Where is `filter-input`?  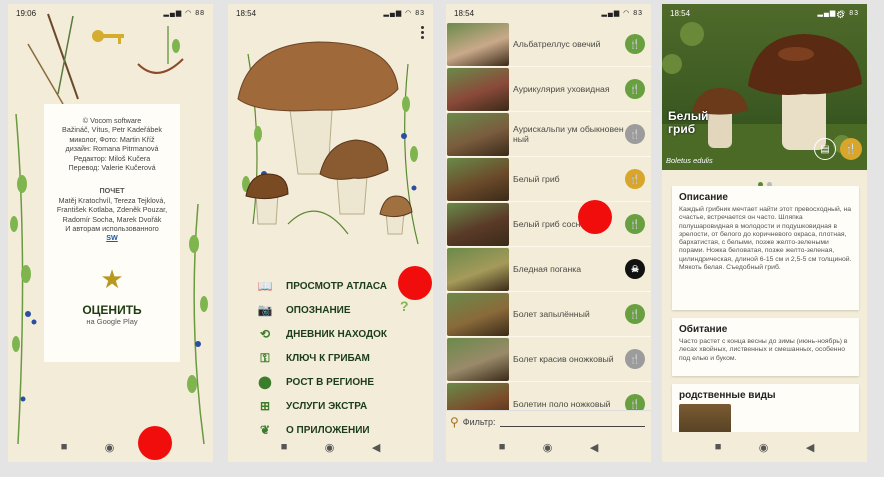 filter-input is located at coordinates (572, 422).